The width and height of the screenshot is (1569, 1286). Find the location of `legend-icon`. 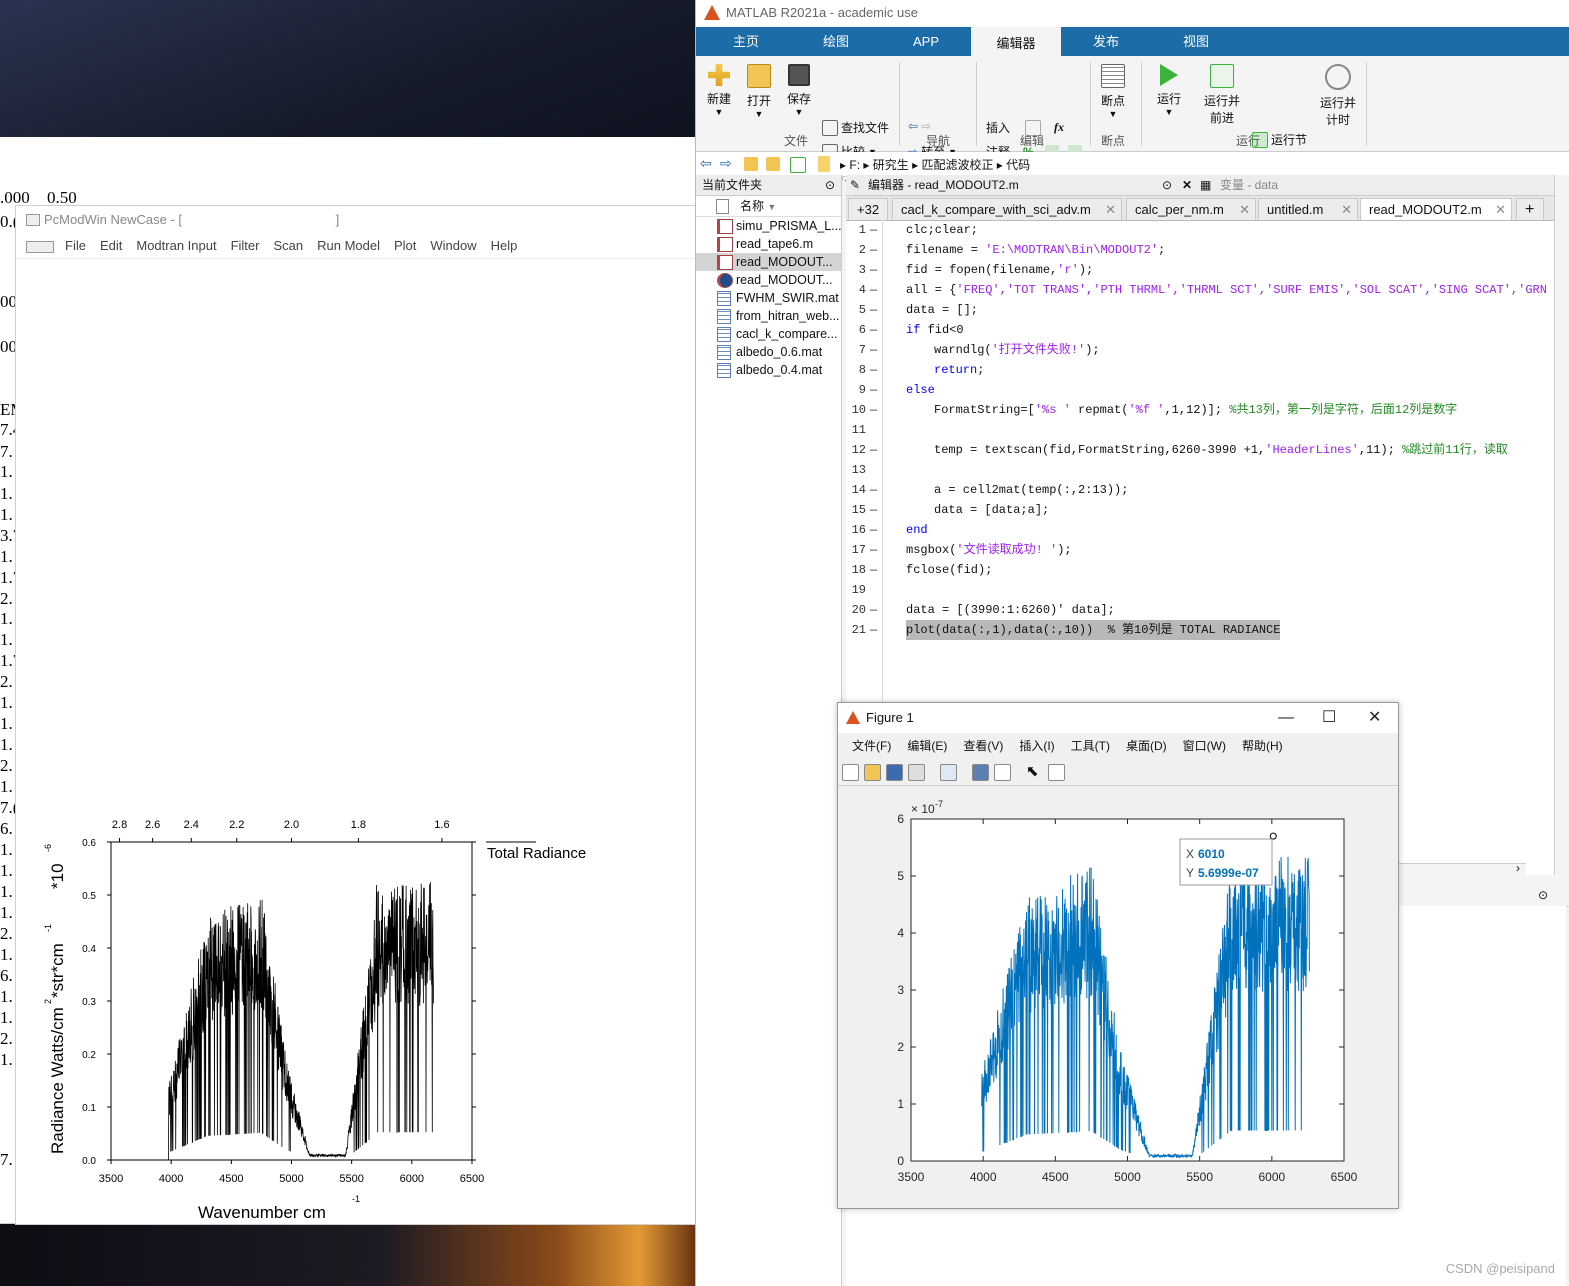

legend-icon is located at coordinates (1002, 772).